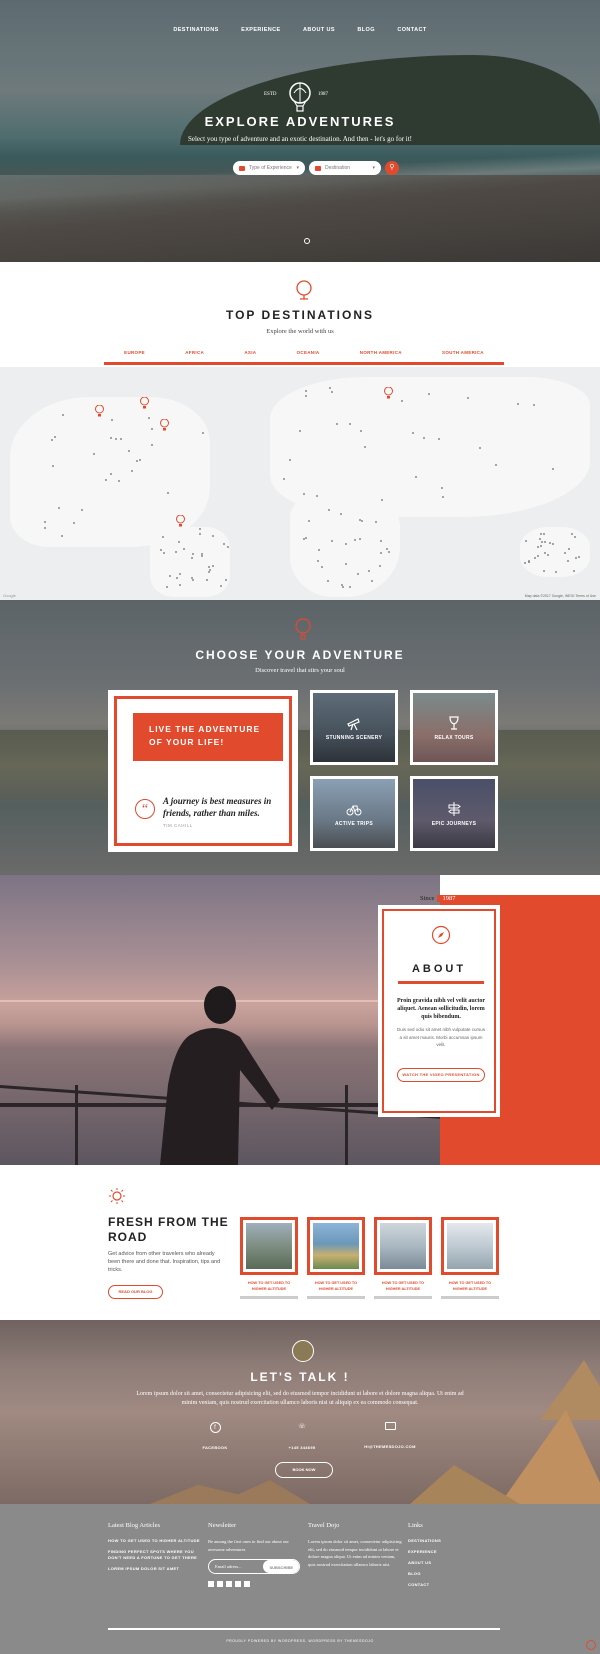 This screenshot has height=1654, width=600. I want to click on destinations-title: TOP DESTINATIONS, so click(299, 315).